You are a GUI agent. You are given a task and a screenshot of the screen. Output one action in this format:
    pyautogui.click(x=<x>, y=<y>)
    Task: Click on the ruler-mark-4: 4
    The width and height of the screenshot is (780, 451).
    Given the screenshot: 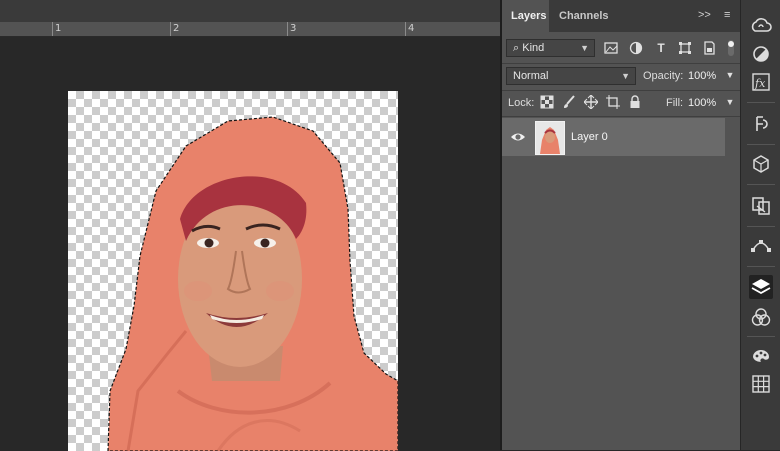 What is the action you would take?
    pyautogui.click(x=411, y=28)
    